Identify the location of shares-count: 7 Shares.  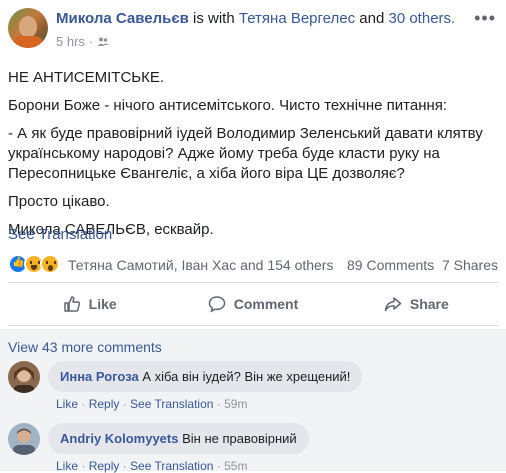
(470, 265).